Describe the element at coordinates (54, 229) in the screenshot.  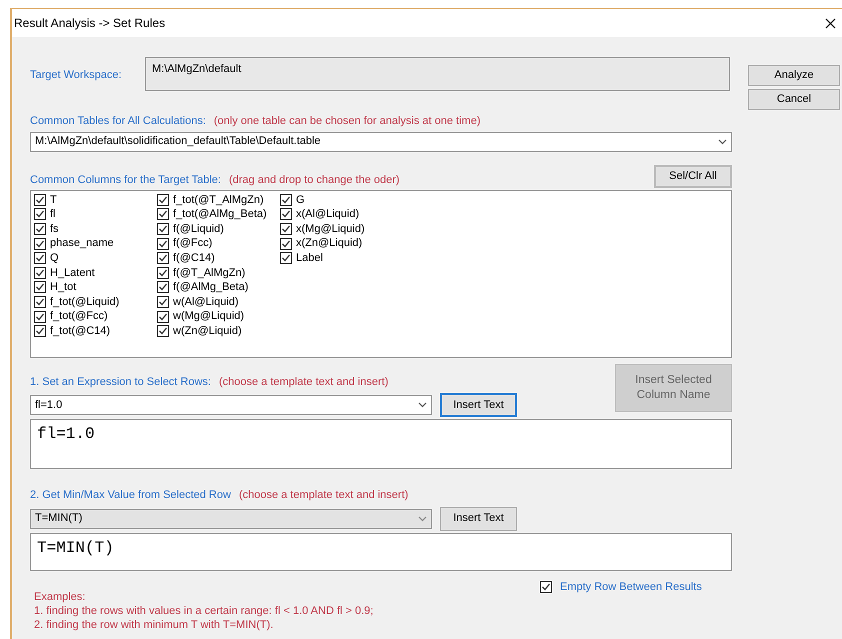
I see `checkbox-label: fs` at that location.